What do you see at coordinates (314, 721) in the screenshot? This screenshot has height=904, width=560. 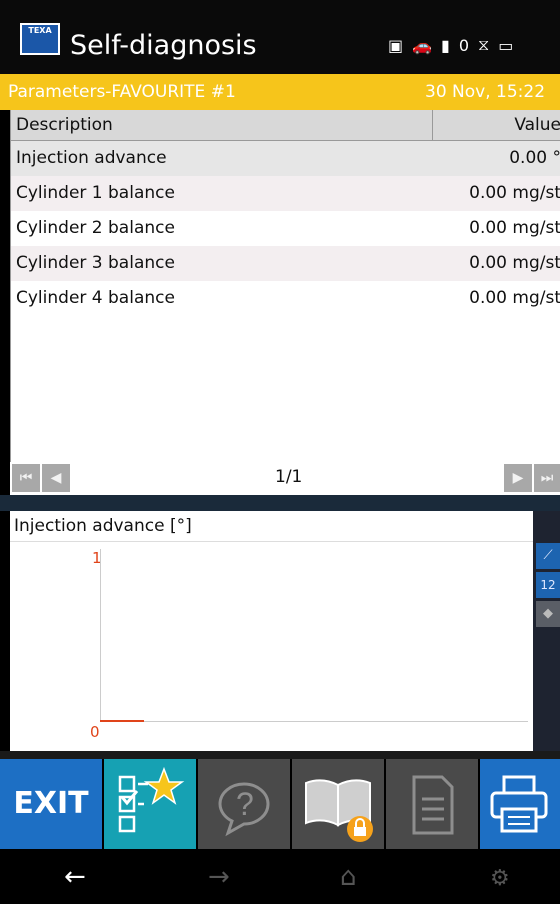 I see `x-axis` at bounding box center [314, 721].